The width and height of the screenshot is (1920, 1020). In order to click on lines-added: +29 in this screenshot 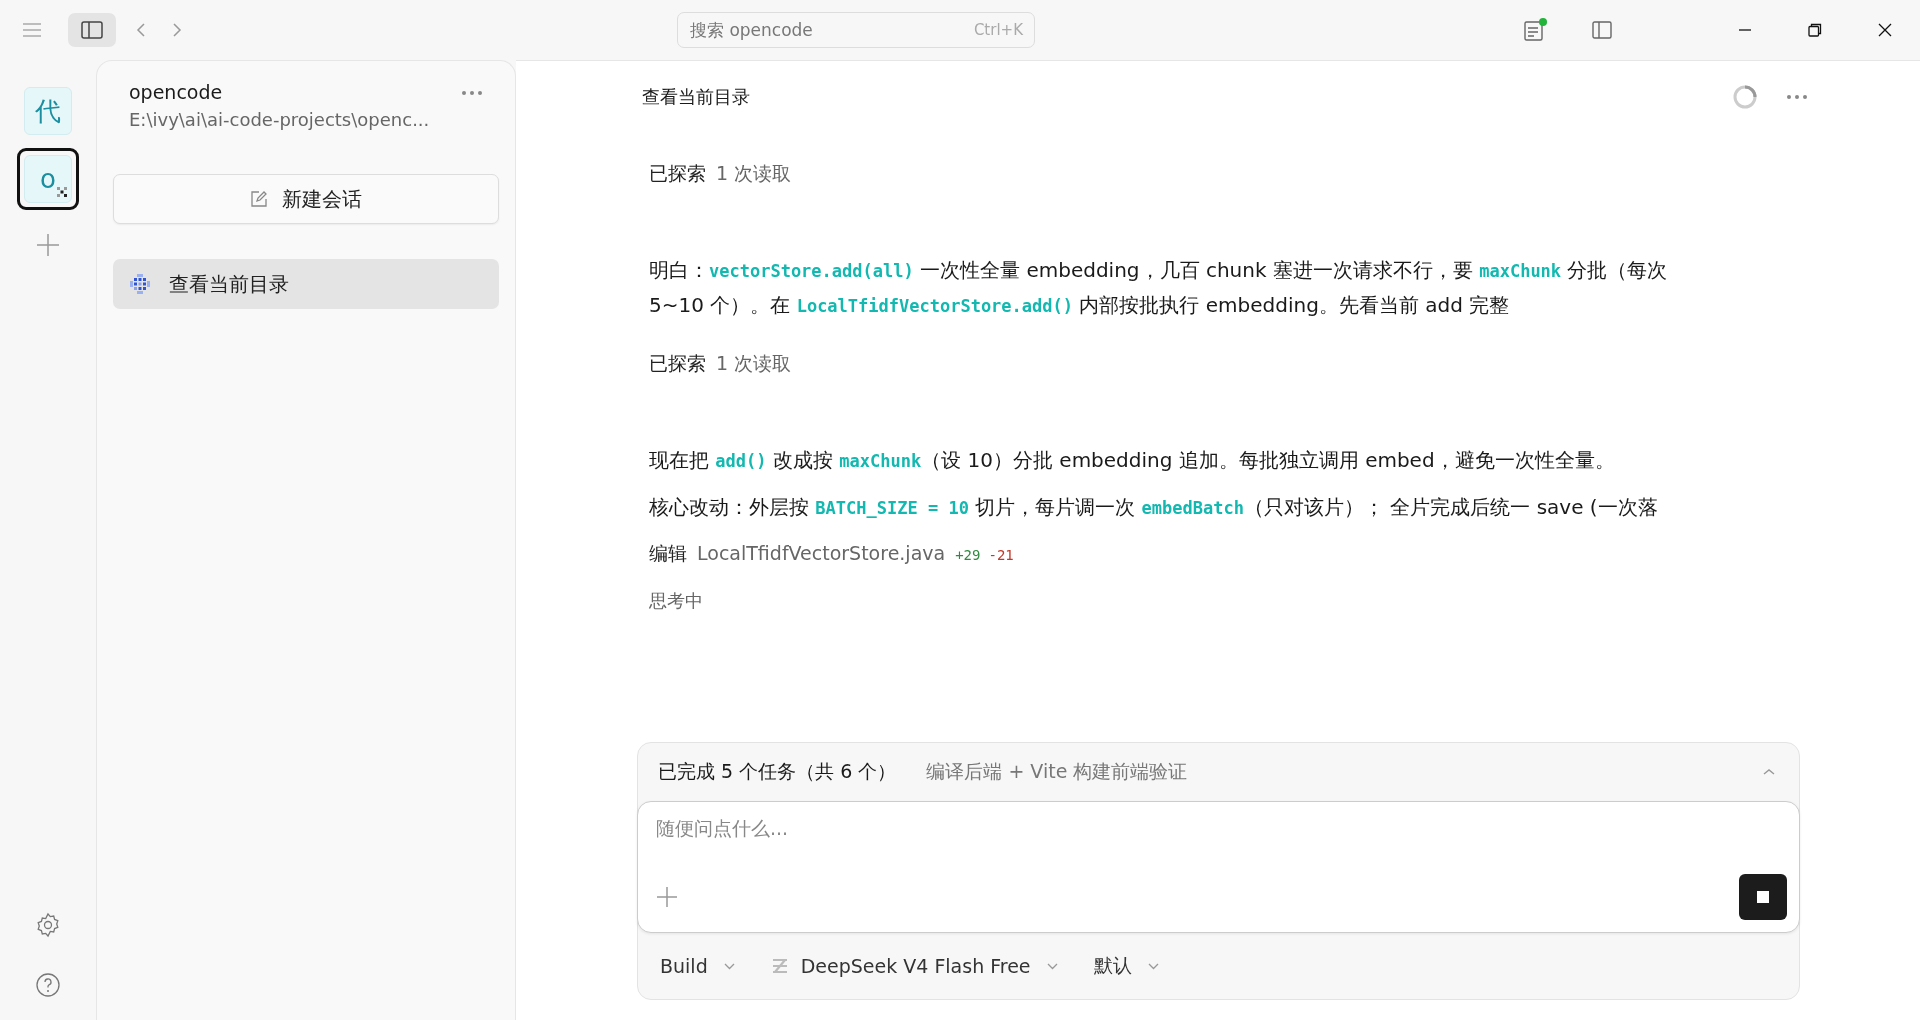, I will do `click(968, 555)`.